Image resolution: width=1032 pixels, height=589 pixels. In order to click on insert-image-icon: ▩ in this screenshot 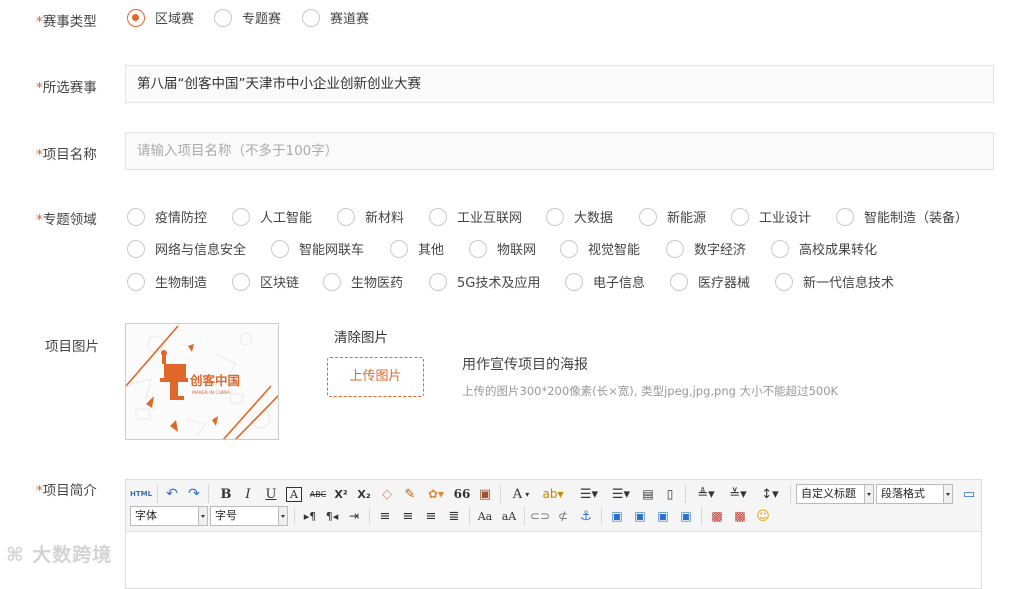, I will do `click(717, 516)`.